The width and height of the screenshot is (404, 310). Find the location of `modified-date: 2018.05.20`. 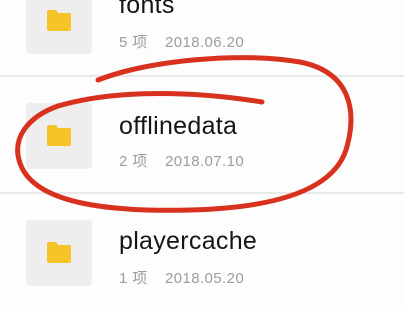

modified-date: 2018.05.20 is located at coordinates (205, 278).